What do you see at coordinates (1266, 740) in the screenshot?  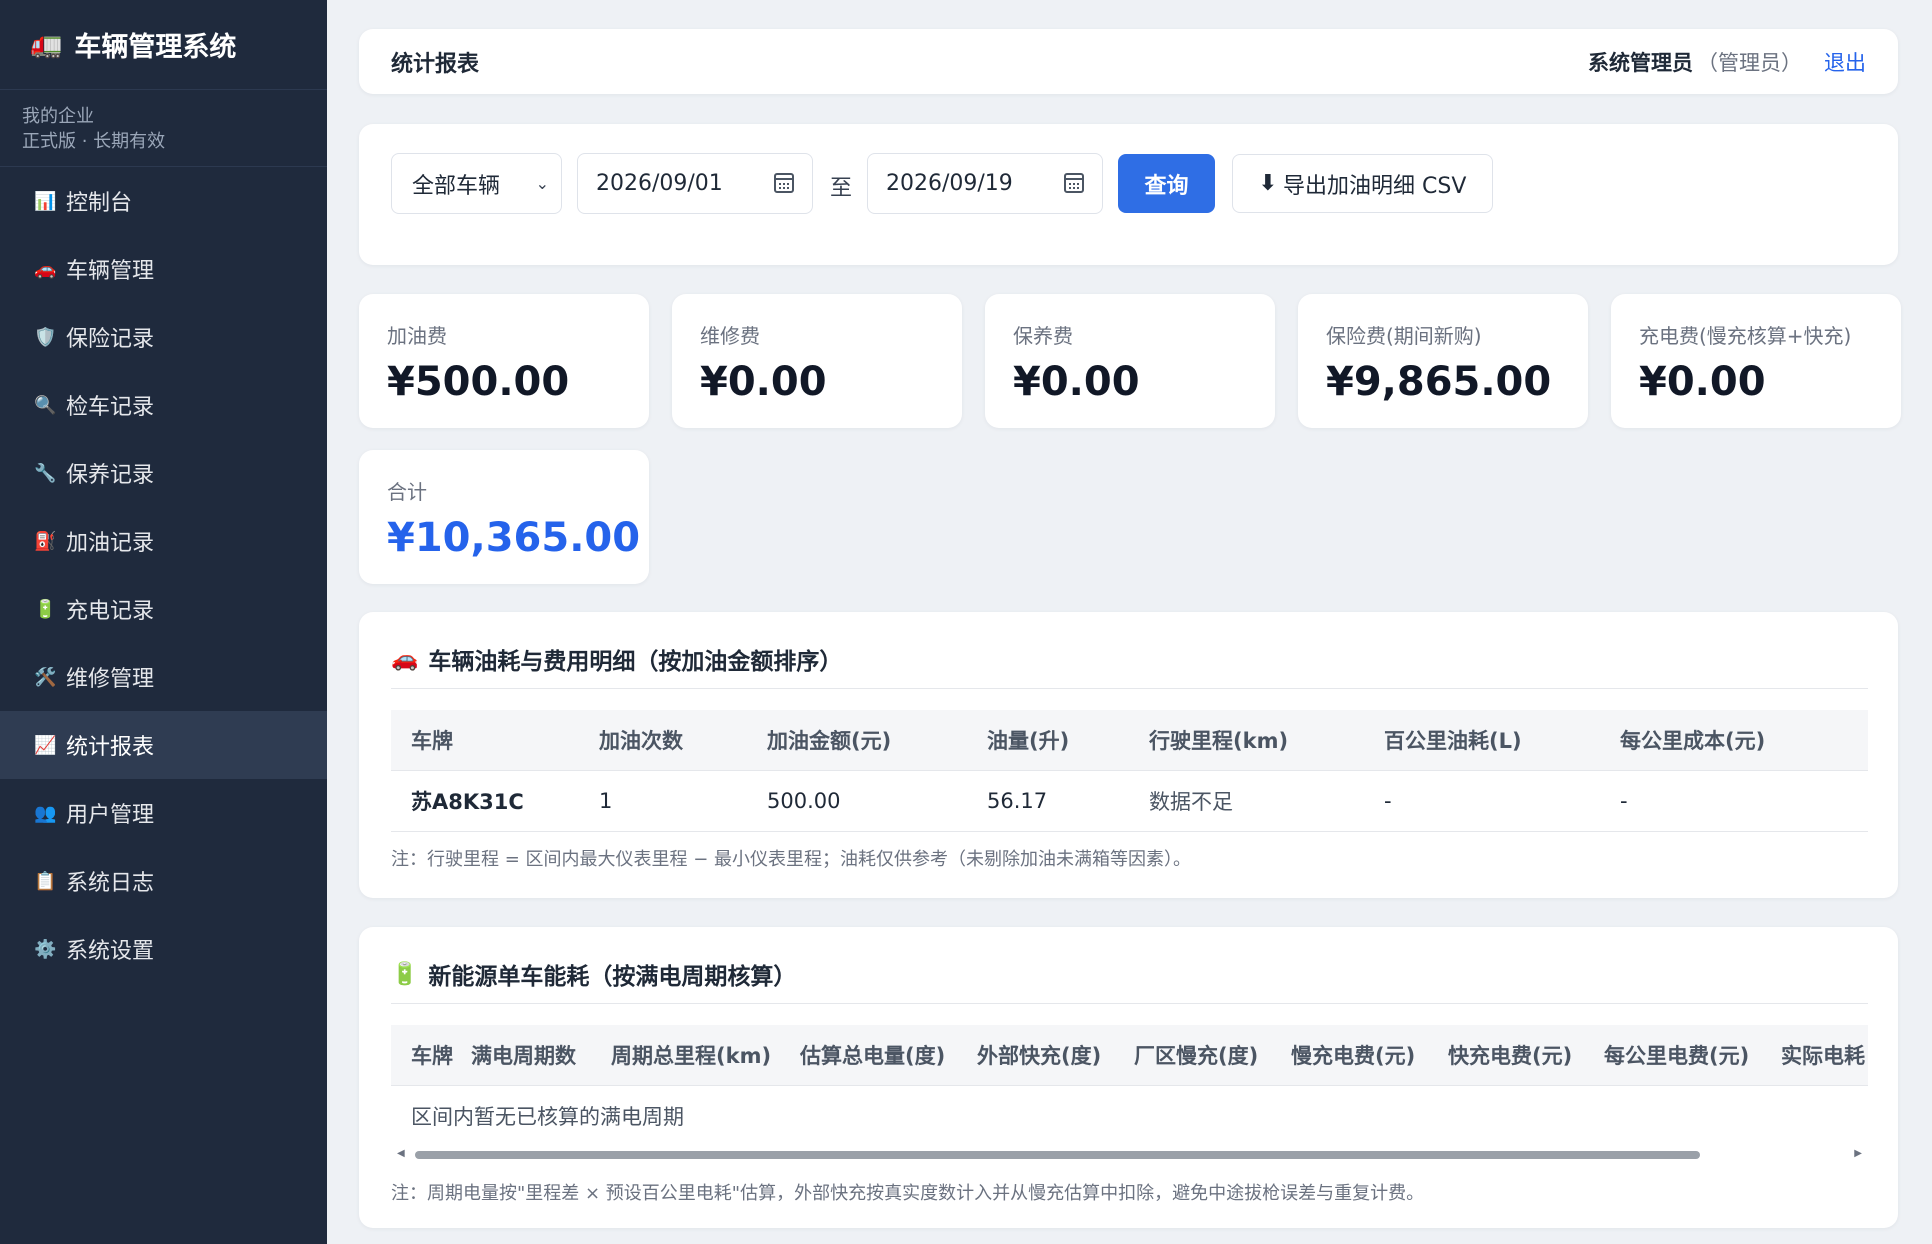 I see `column-header: 行驶里程(km)` at bounding box center [1266, 740].